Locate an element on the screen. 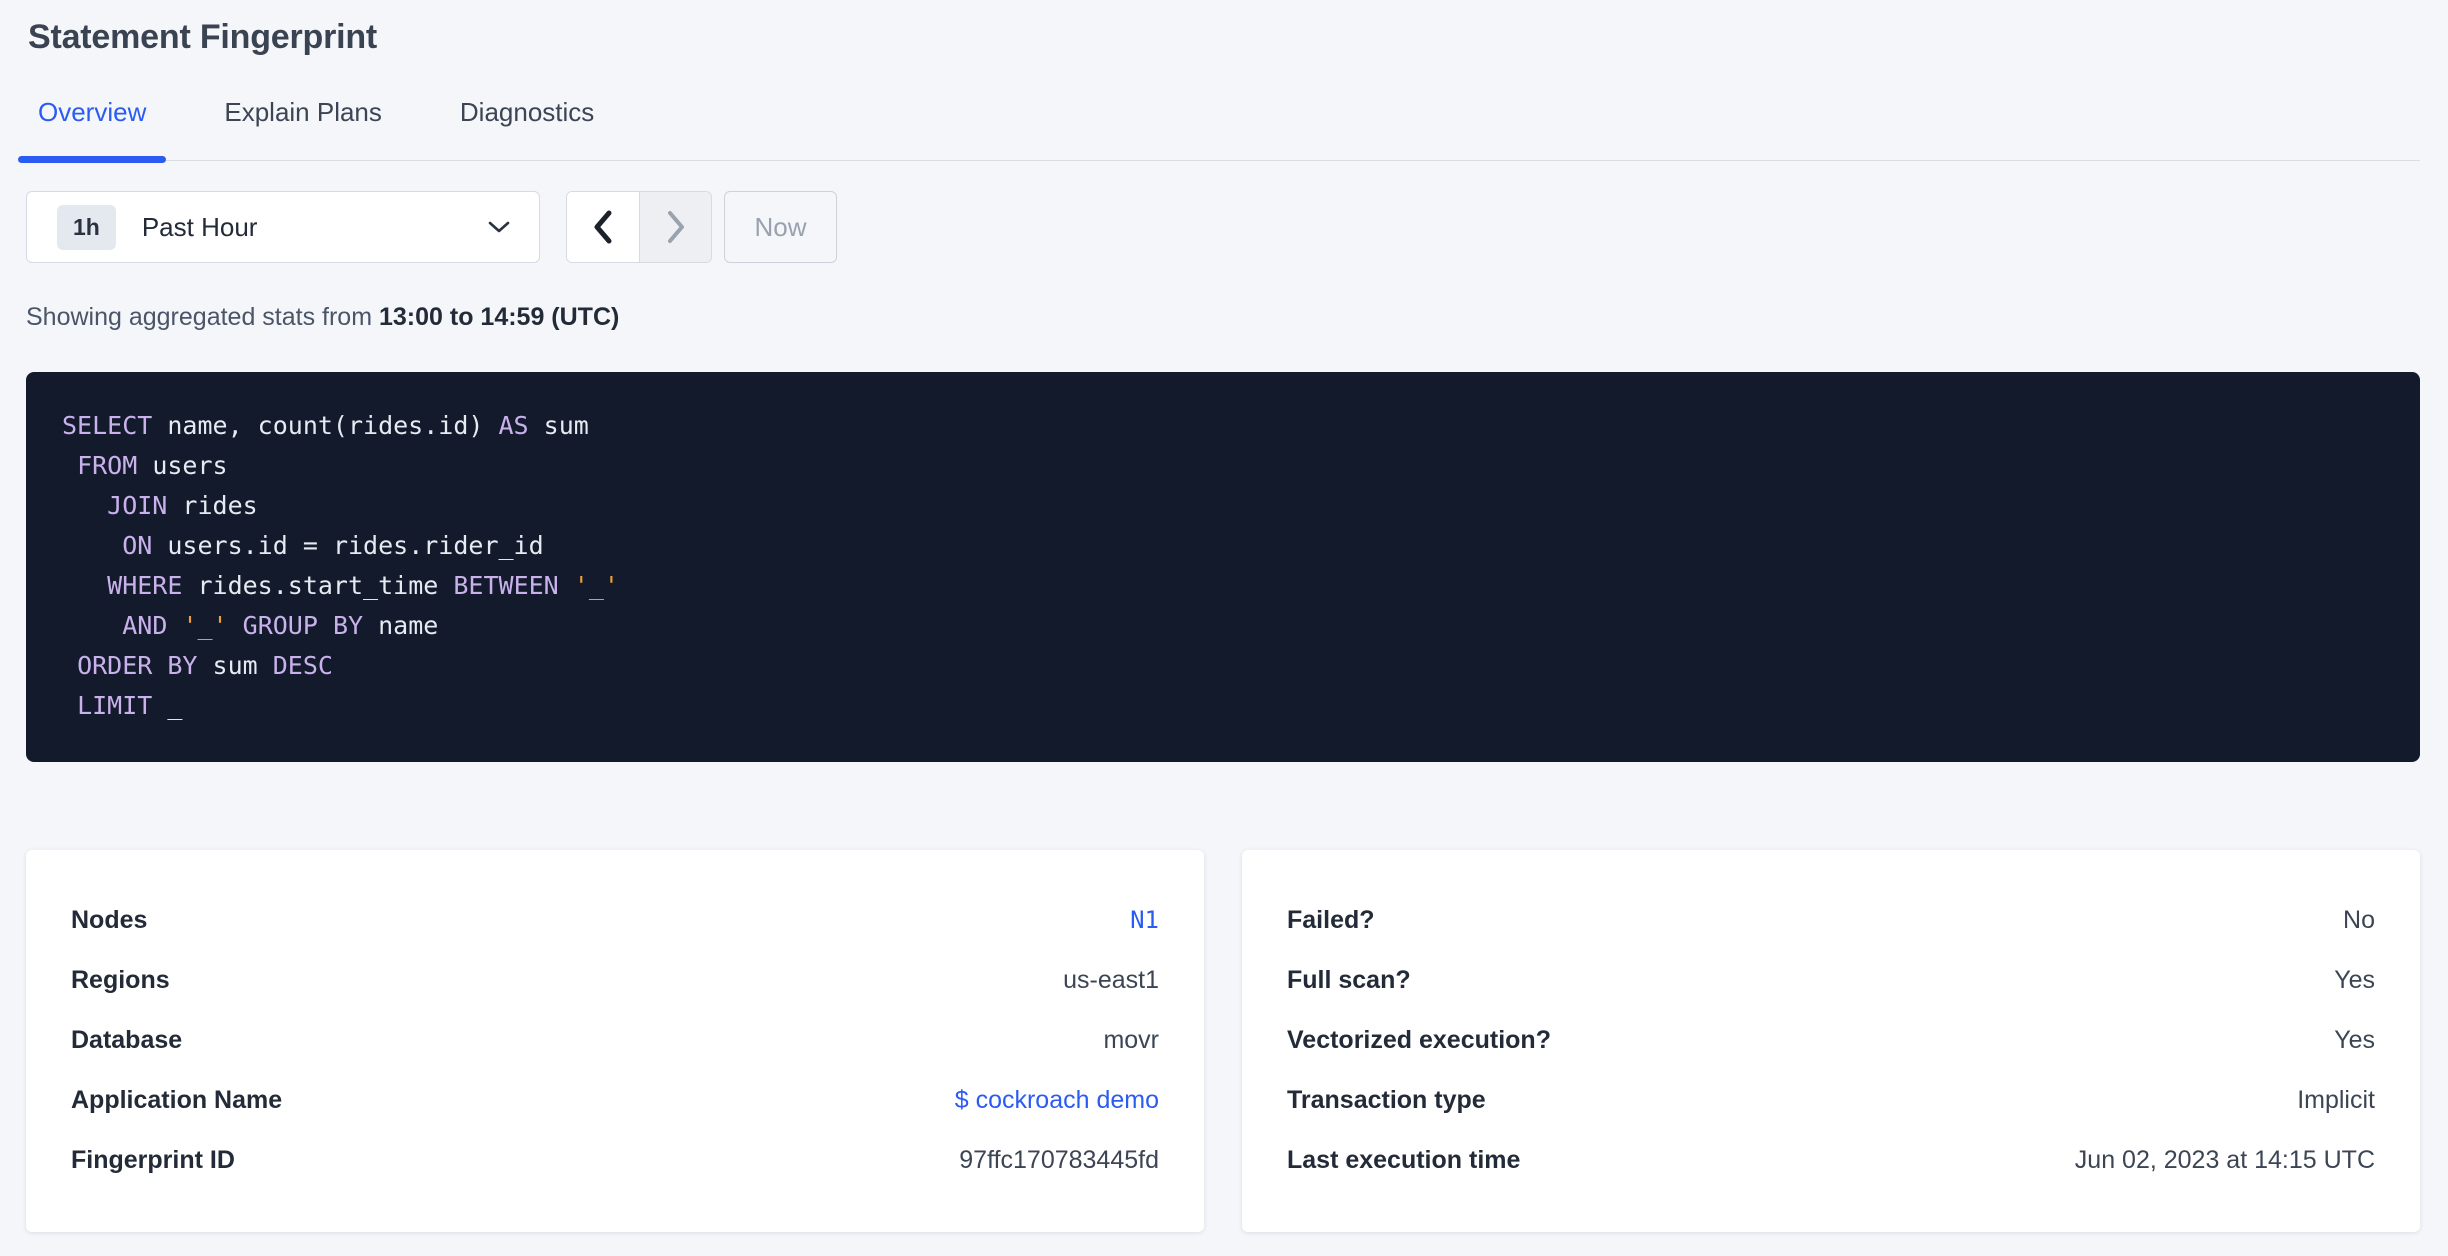  card-row-failed: Failed? No is located at coordinates (1831, 920).